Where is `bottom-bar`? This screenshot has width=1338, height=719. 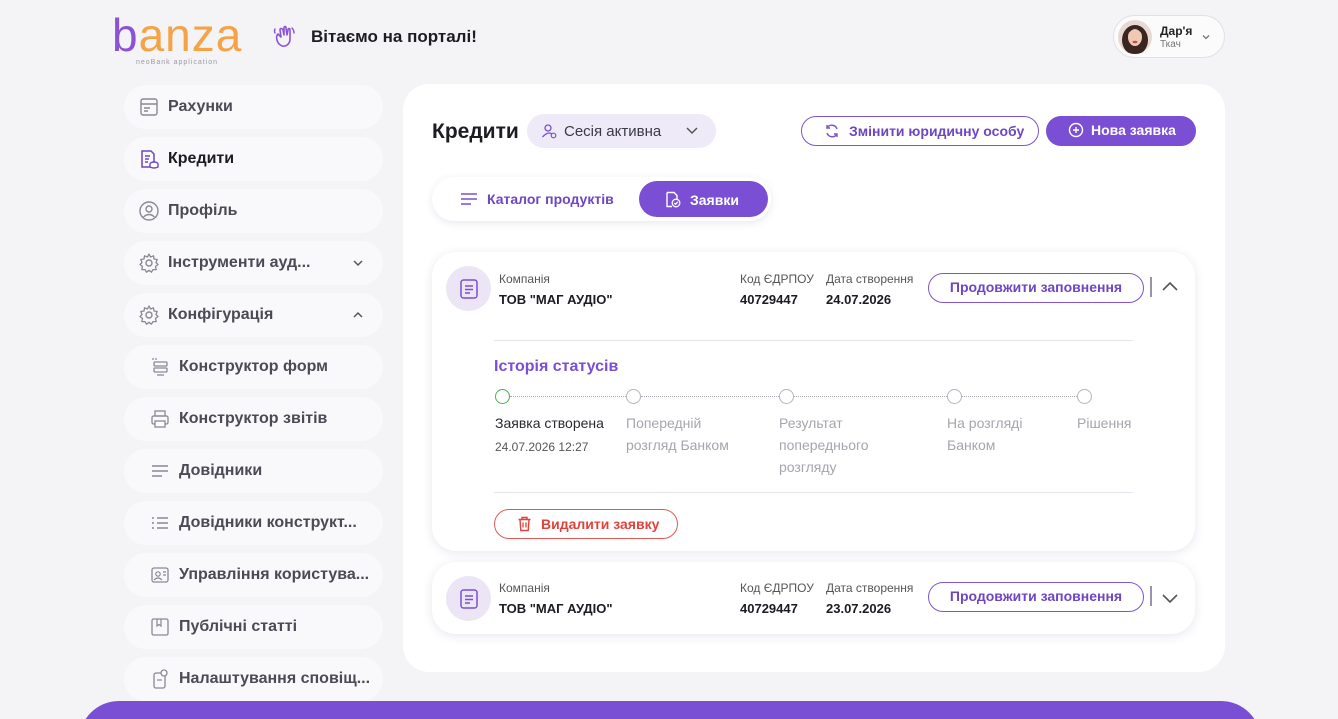
bottom-bar is located at coordinates (670, 710).